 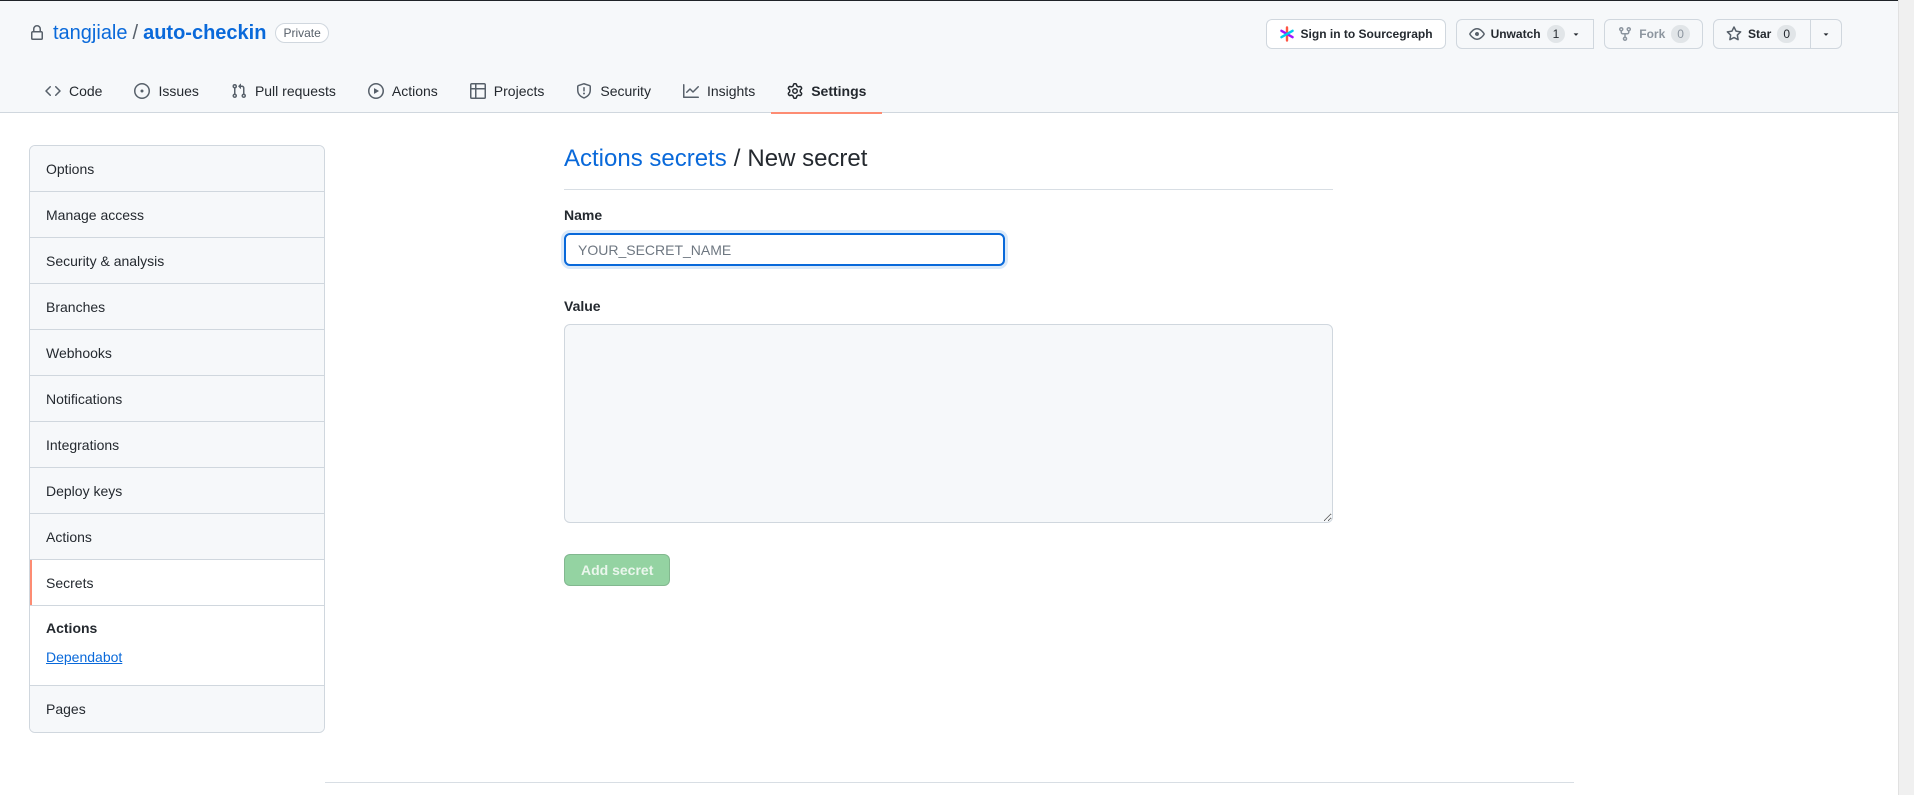 What do you see at coordinates (142, 91) in the screenshot?
I see `issue-icon` at bounding box center [142, 91].